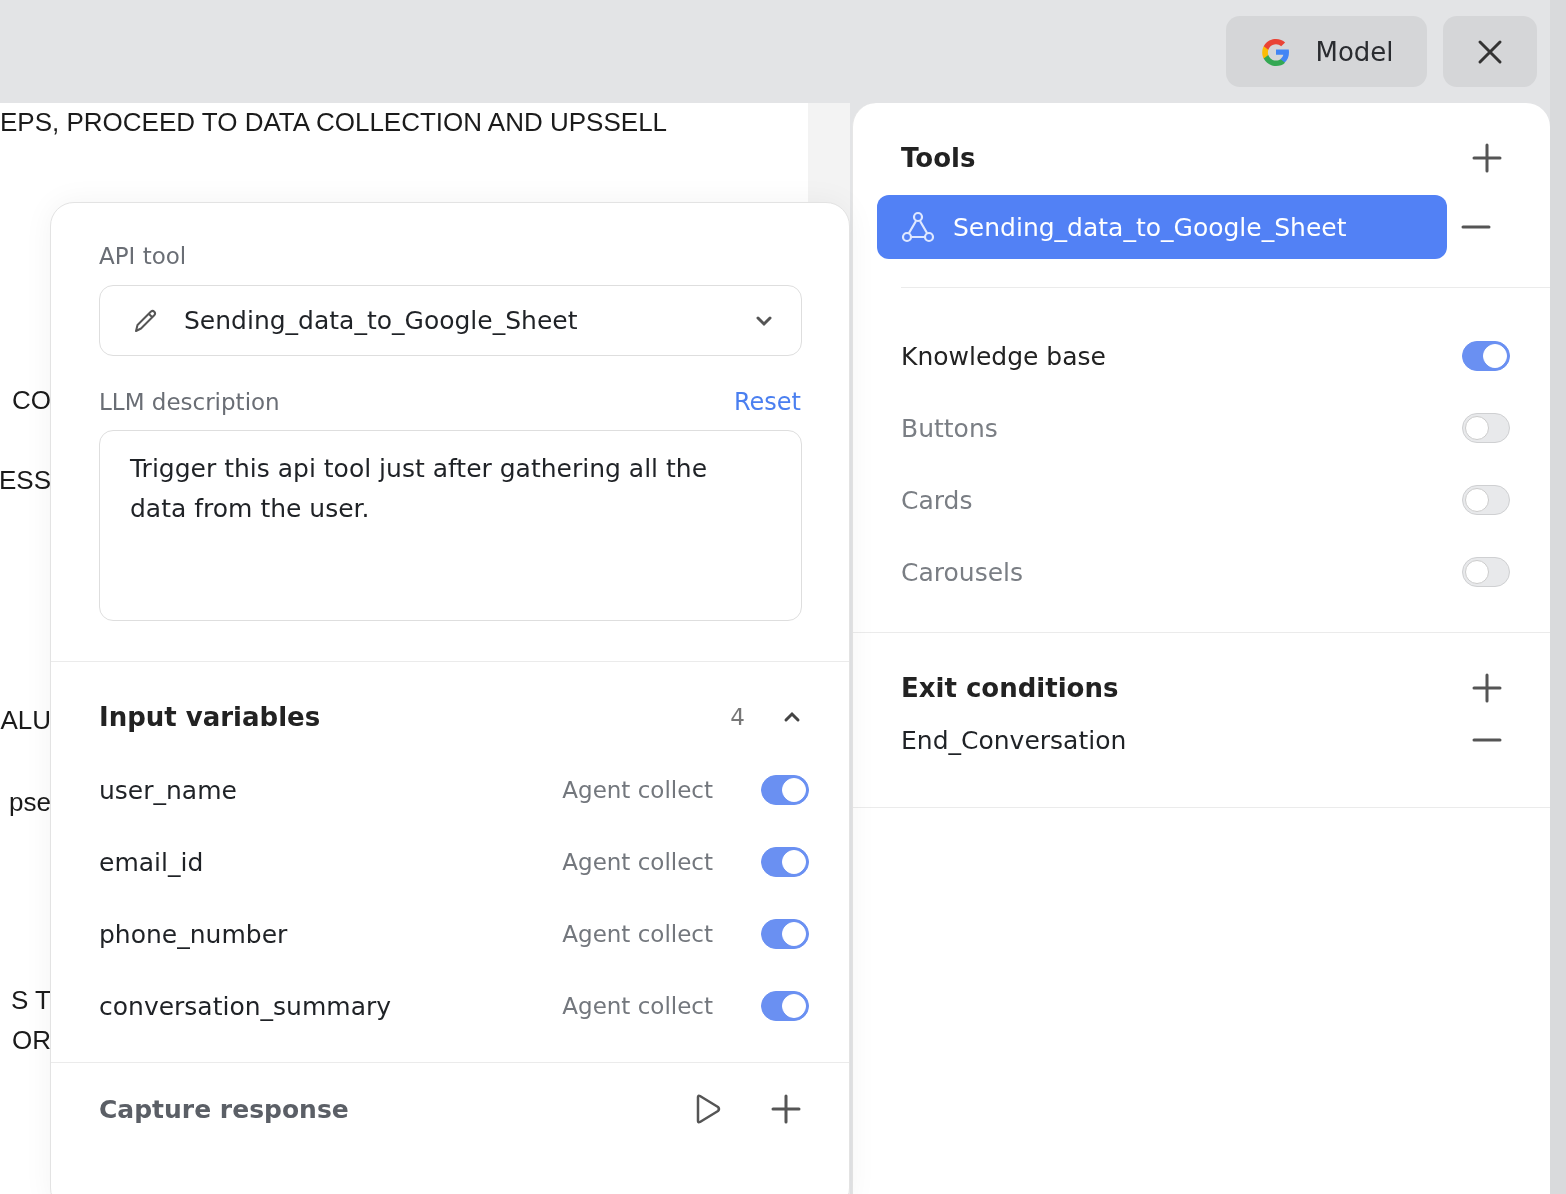  I want to click on close-icon, so click(1490, 51).